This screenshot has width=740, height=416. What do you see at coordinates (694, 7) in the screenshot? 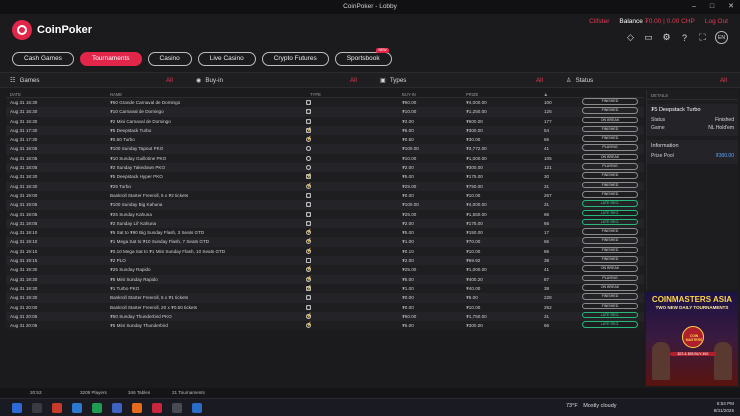
I see `minimize-button: –` at bounding box center [694, 7].